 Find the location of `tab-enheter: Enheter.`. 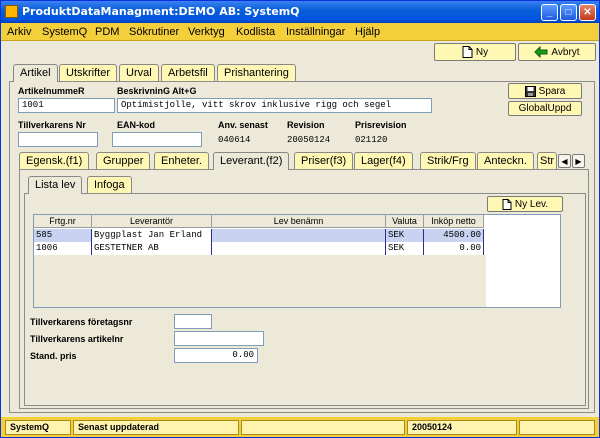

tab-enheter: Enheter. is located at coordinates (181, 160).